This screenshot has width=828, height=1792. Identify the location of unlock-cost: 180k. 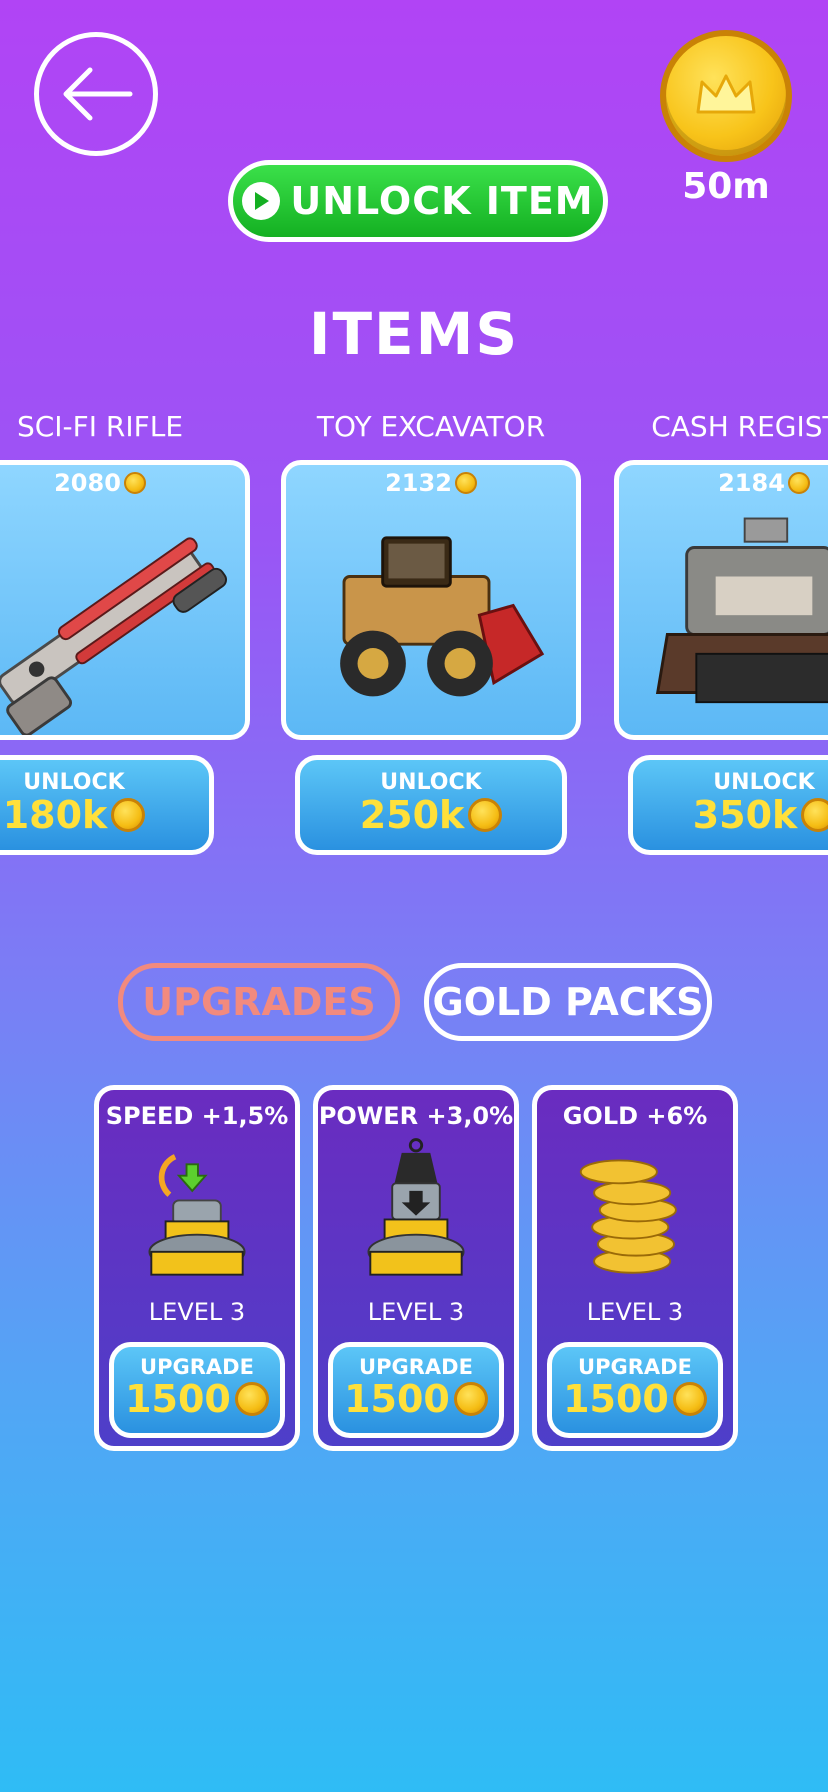
(104, 815).